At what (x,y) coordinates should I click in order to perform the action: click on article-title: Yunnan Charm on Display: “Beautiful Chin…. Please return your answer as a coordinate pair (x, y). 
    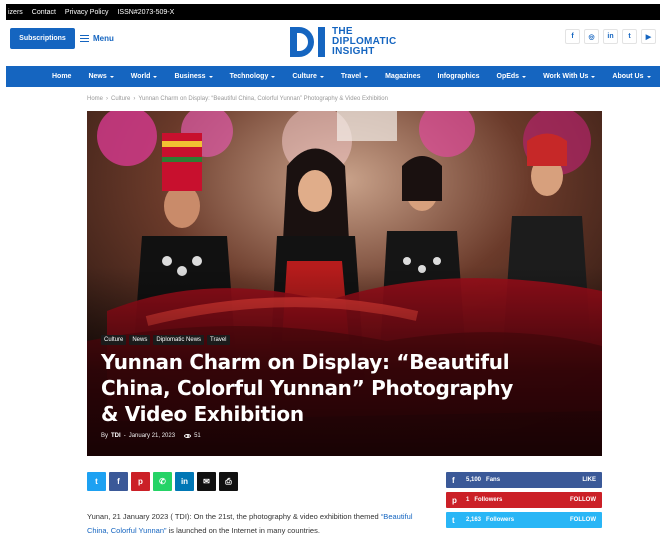
    Looking at the image, I should click on (307, 388).